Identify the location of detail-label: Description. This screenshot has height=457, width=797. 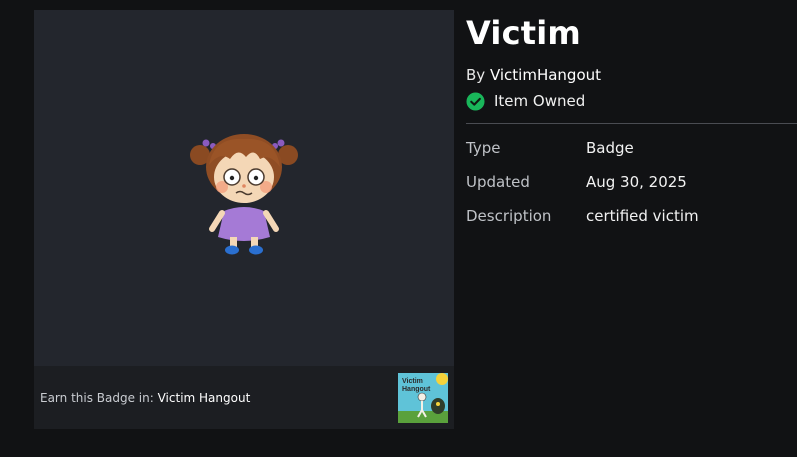
(509, 216).